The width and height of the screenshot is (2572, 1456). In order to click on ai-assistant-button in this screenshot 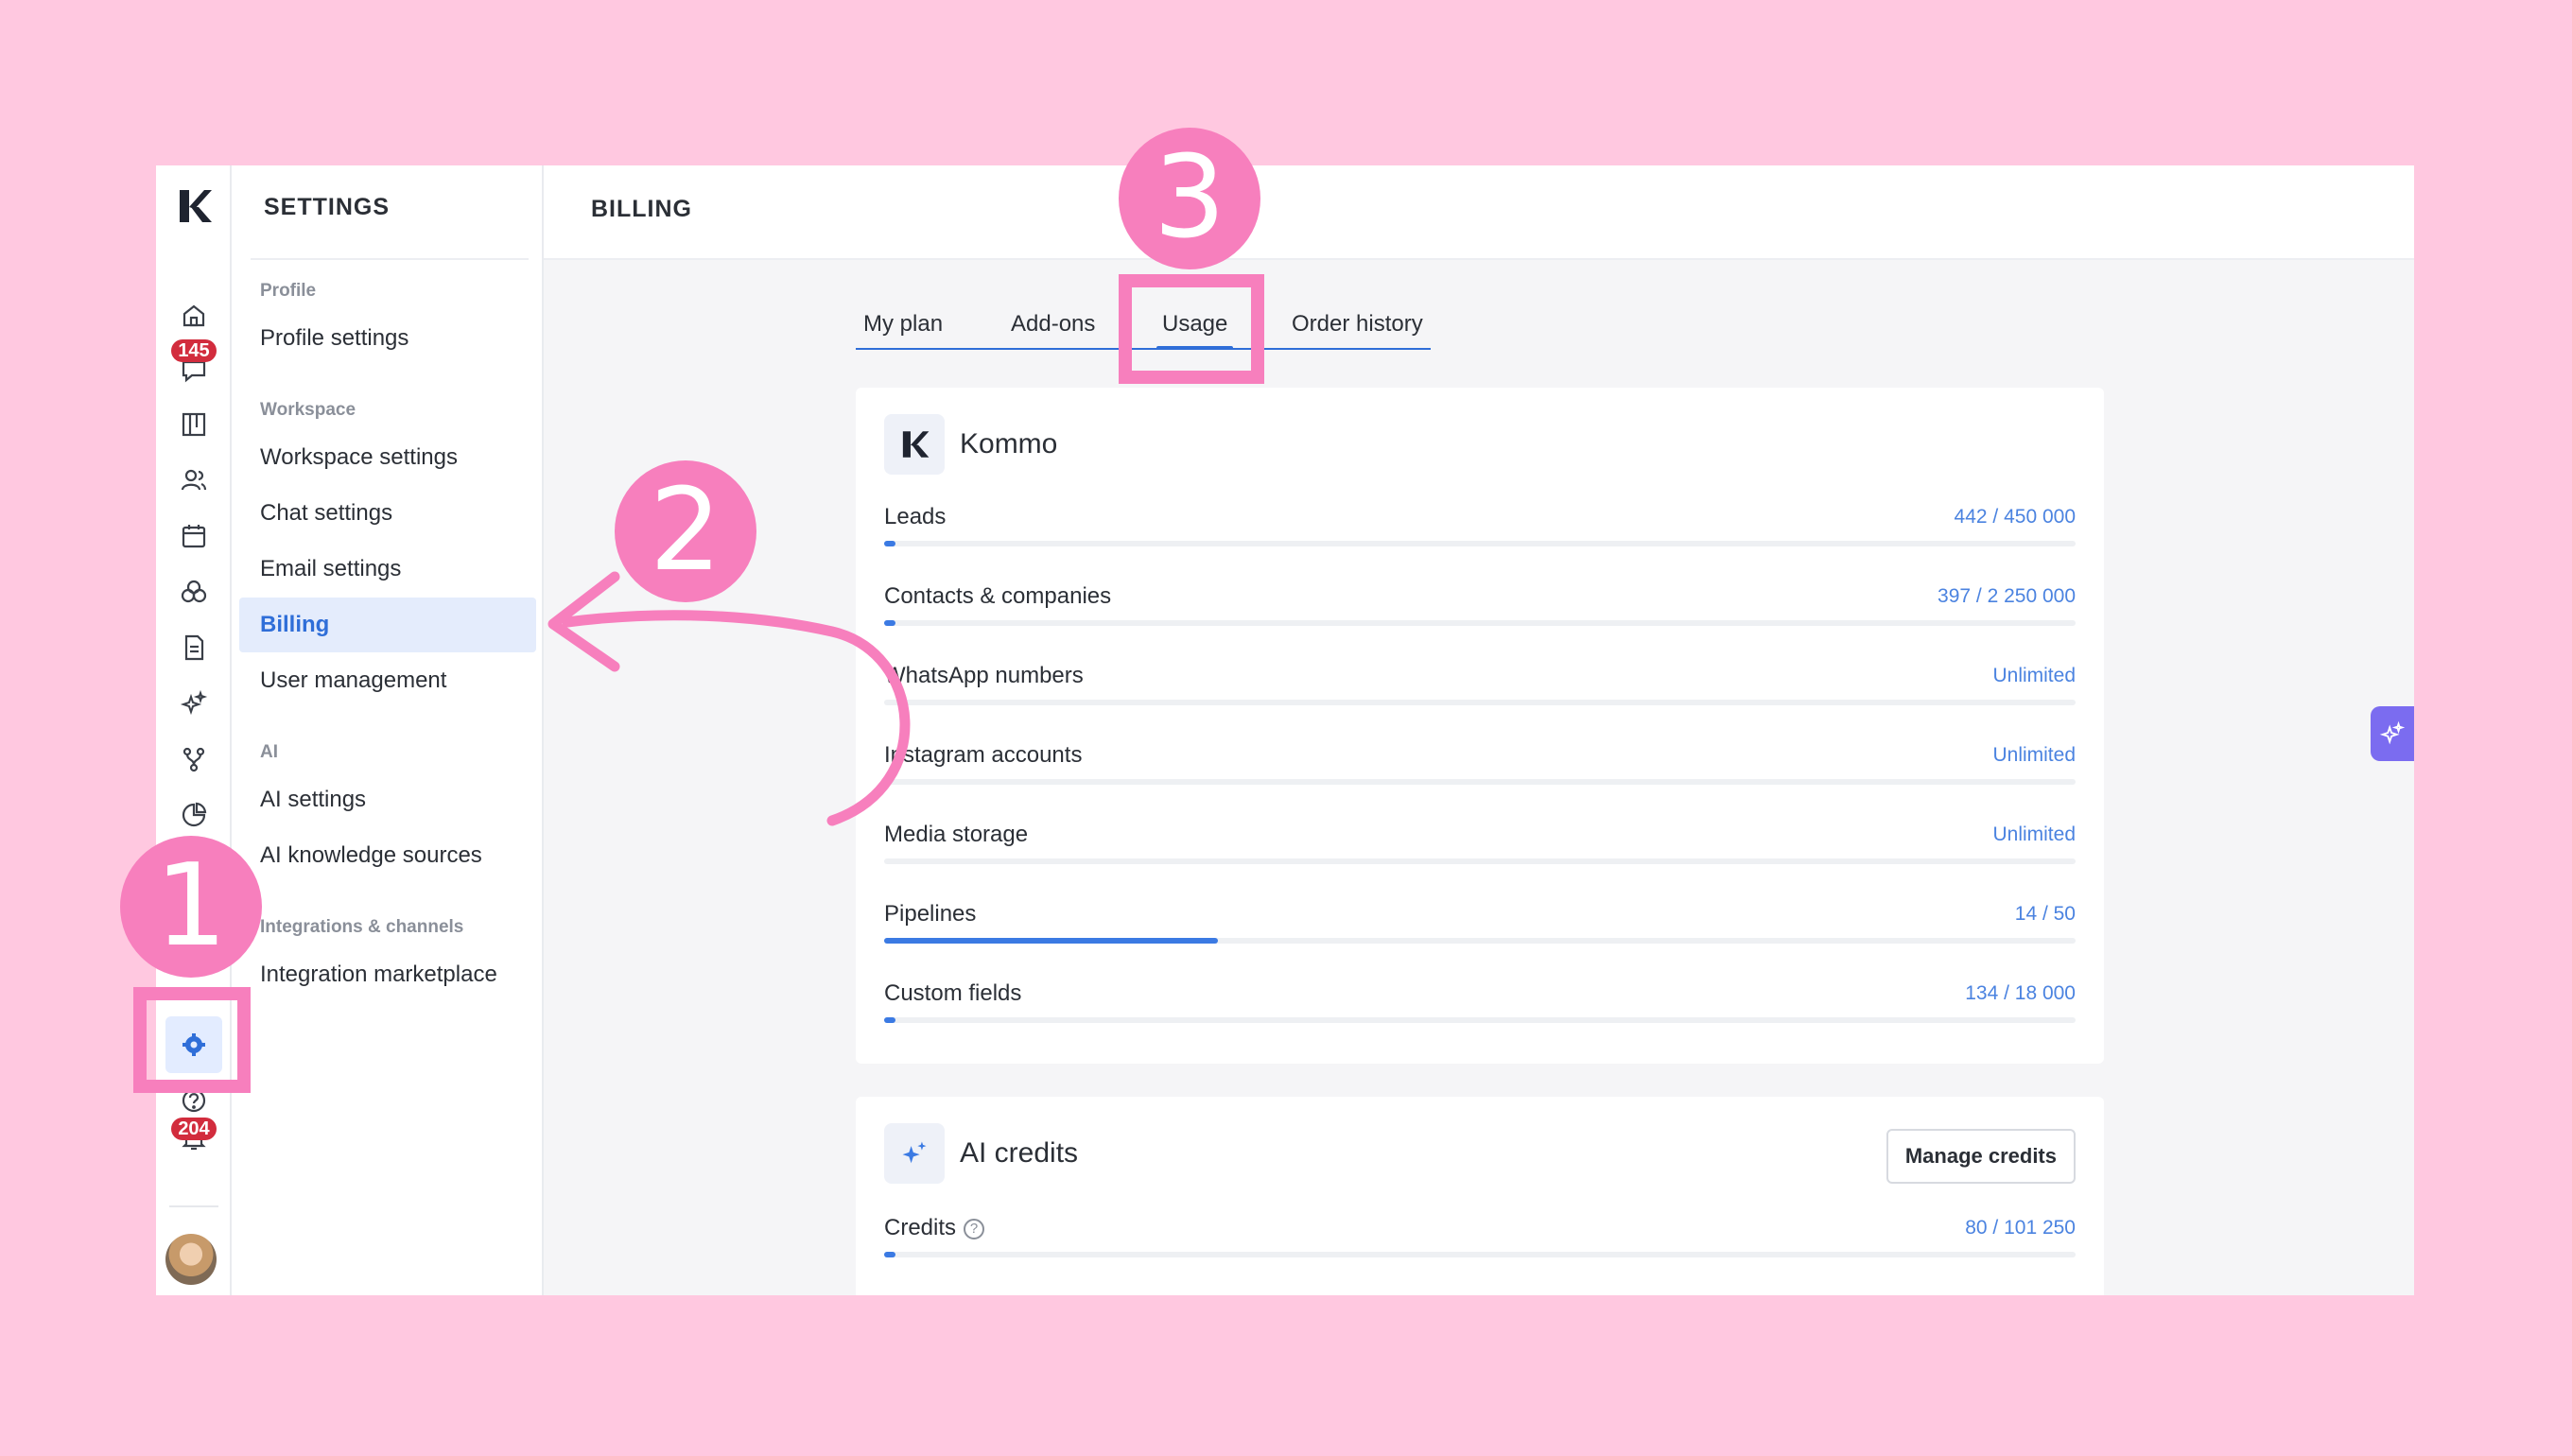, I will do `click(2392, 733)`.